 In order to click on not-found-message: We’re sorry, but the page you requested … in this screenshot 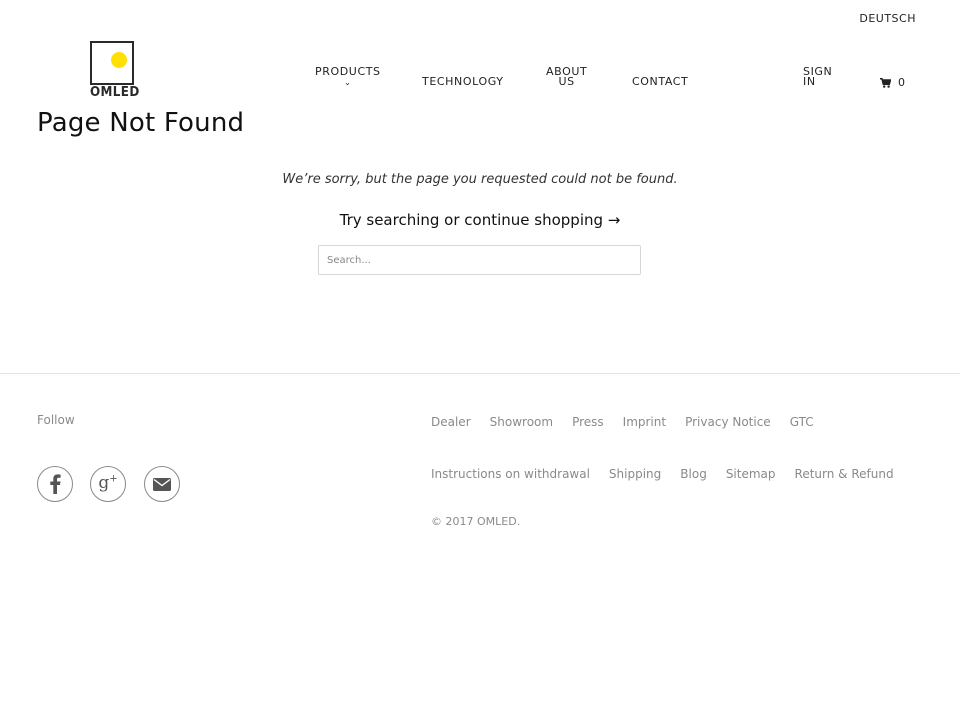, I will do `click(480, 179)`.